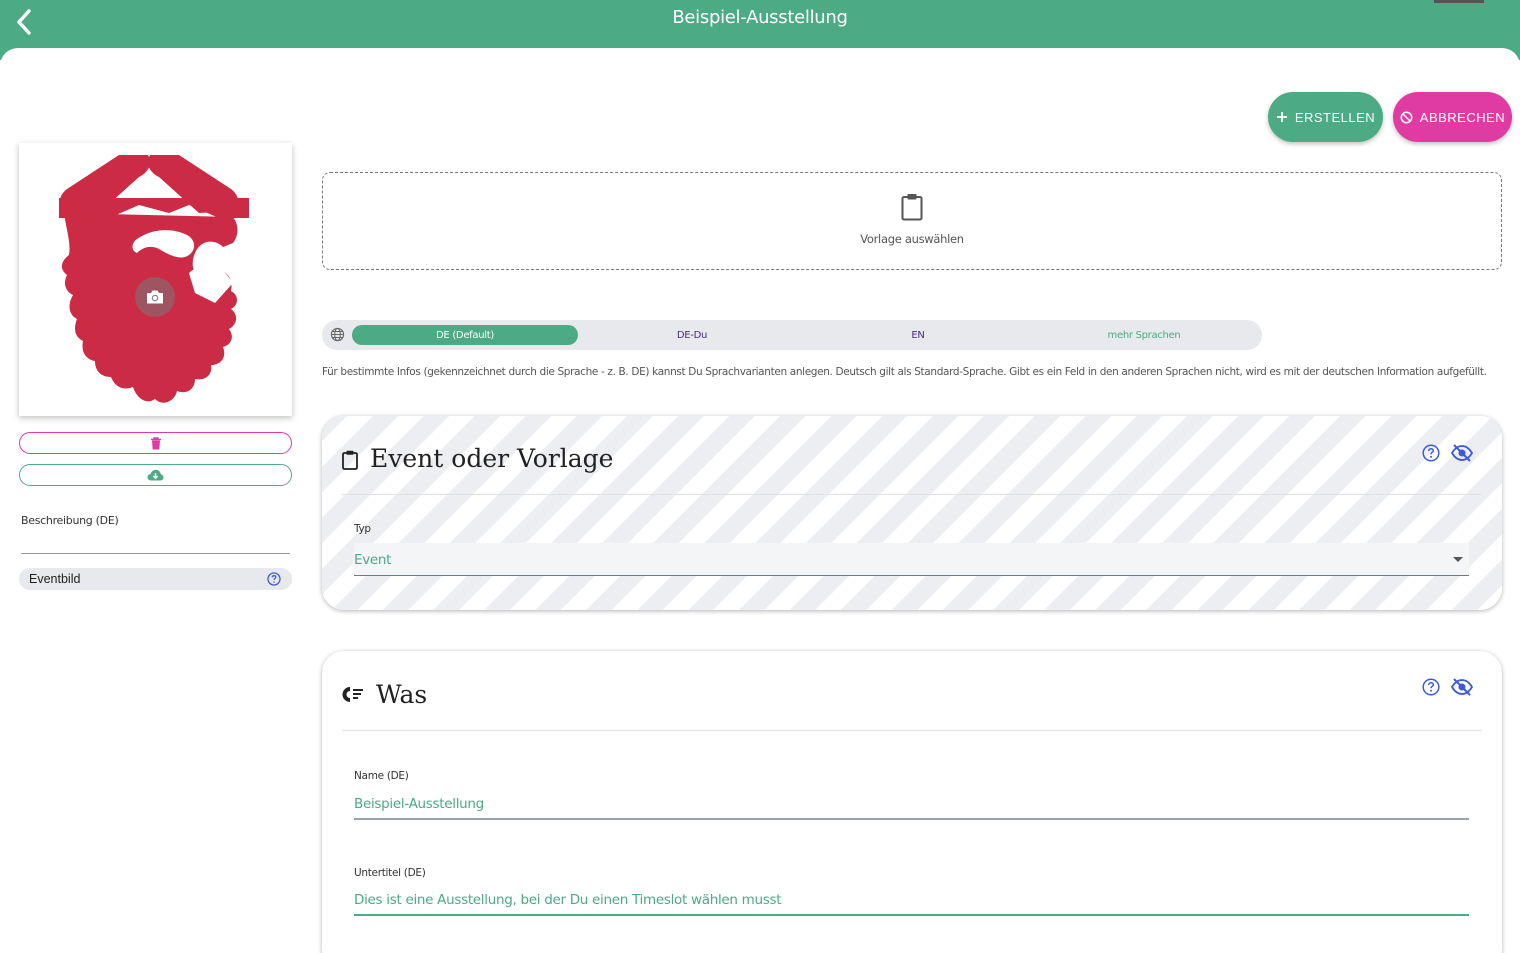 The height and width of the screenshot is (953, 1520). What do you see at coordinates (155, 579) in the screenshot?
I see `eventbild-row: Eventbild` at bounding box center [155, 579].